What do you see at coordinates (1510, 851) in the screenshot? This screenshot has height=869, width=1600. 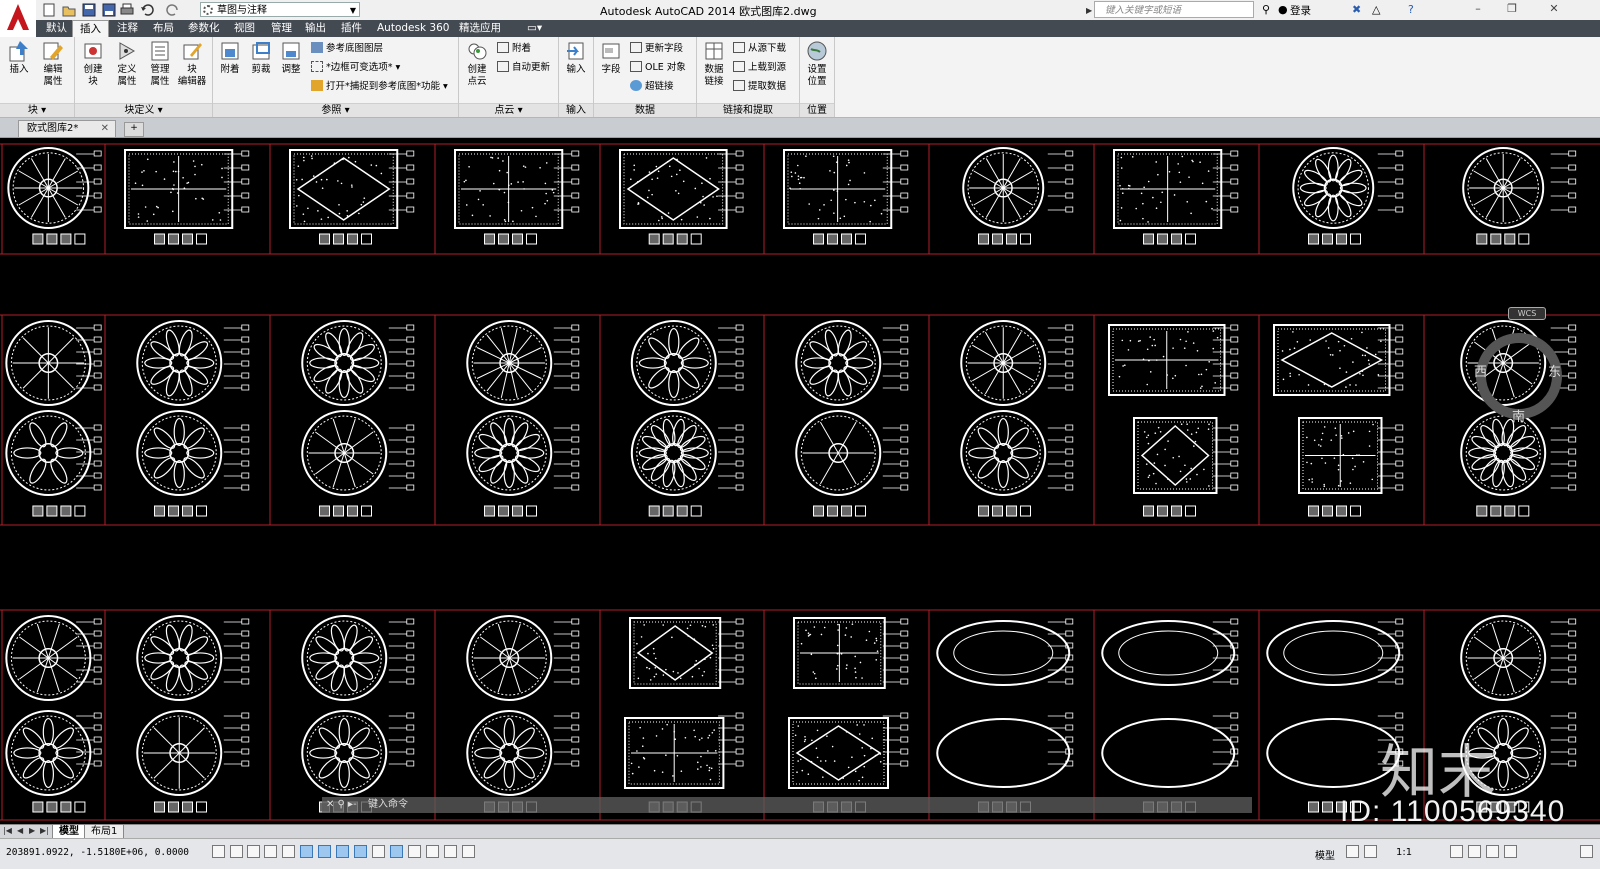 I see `isolate-objects-icon` at bounding box center [1510, 851].